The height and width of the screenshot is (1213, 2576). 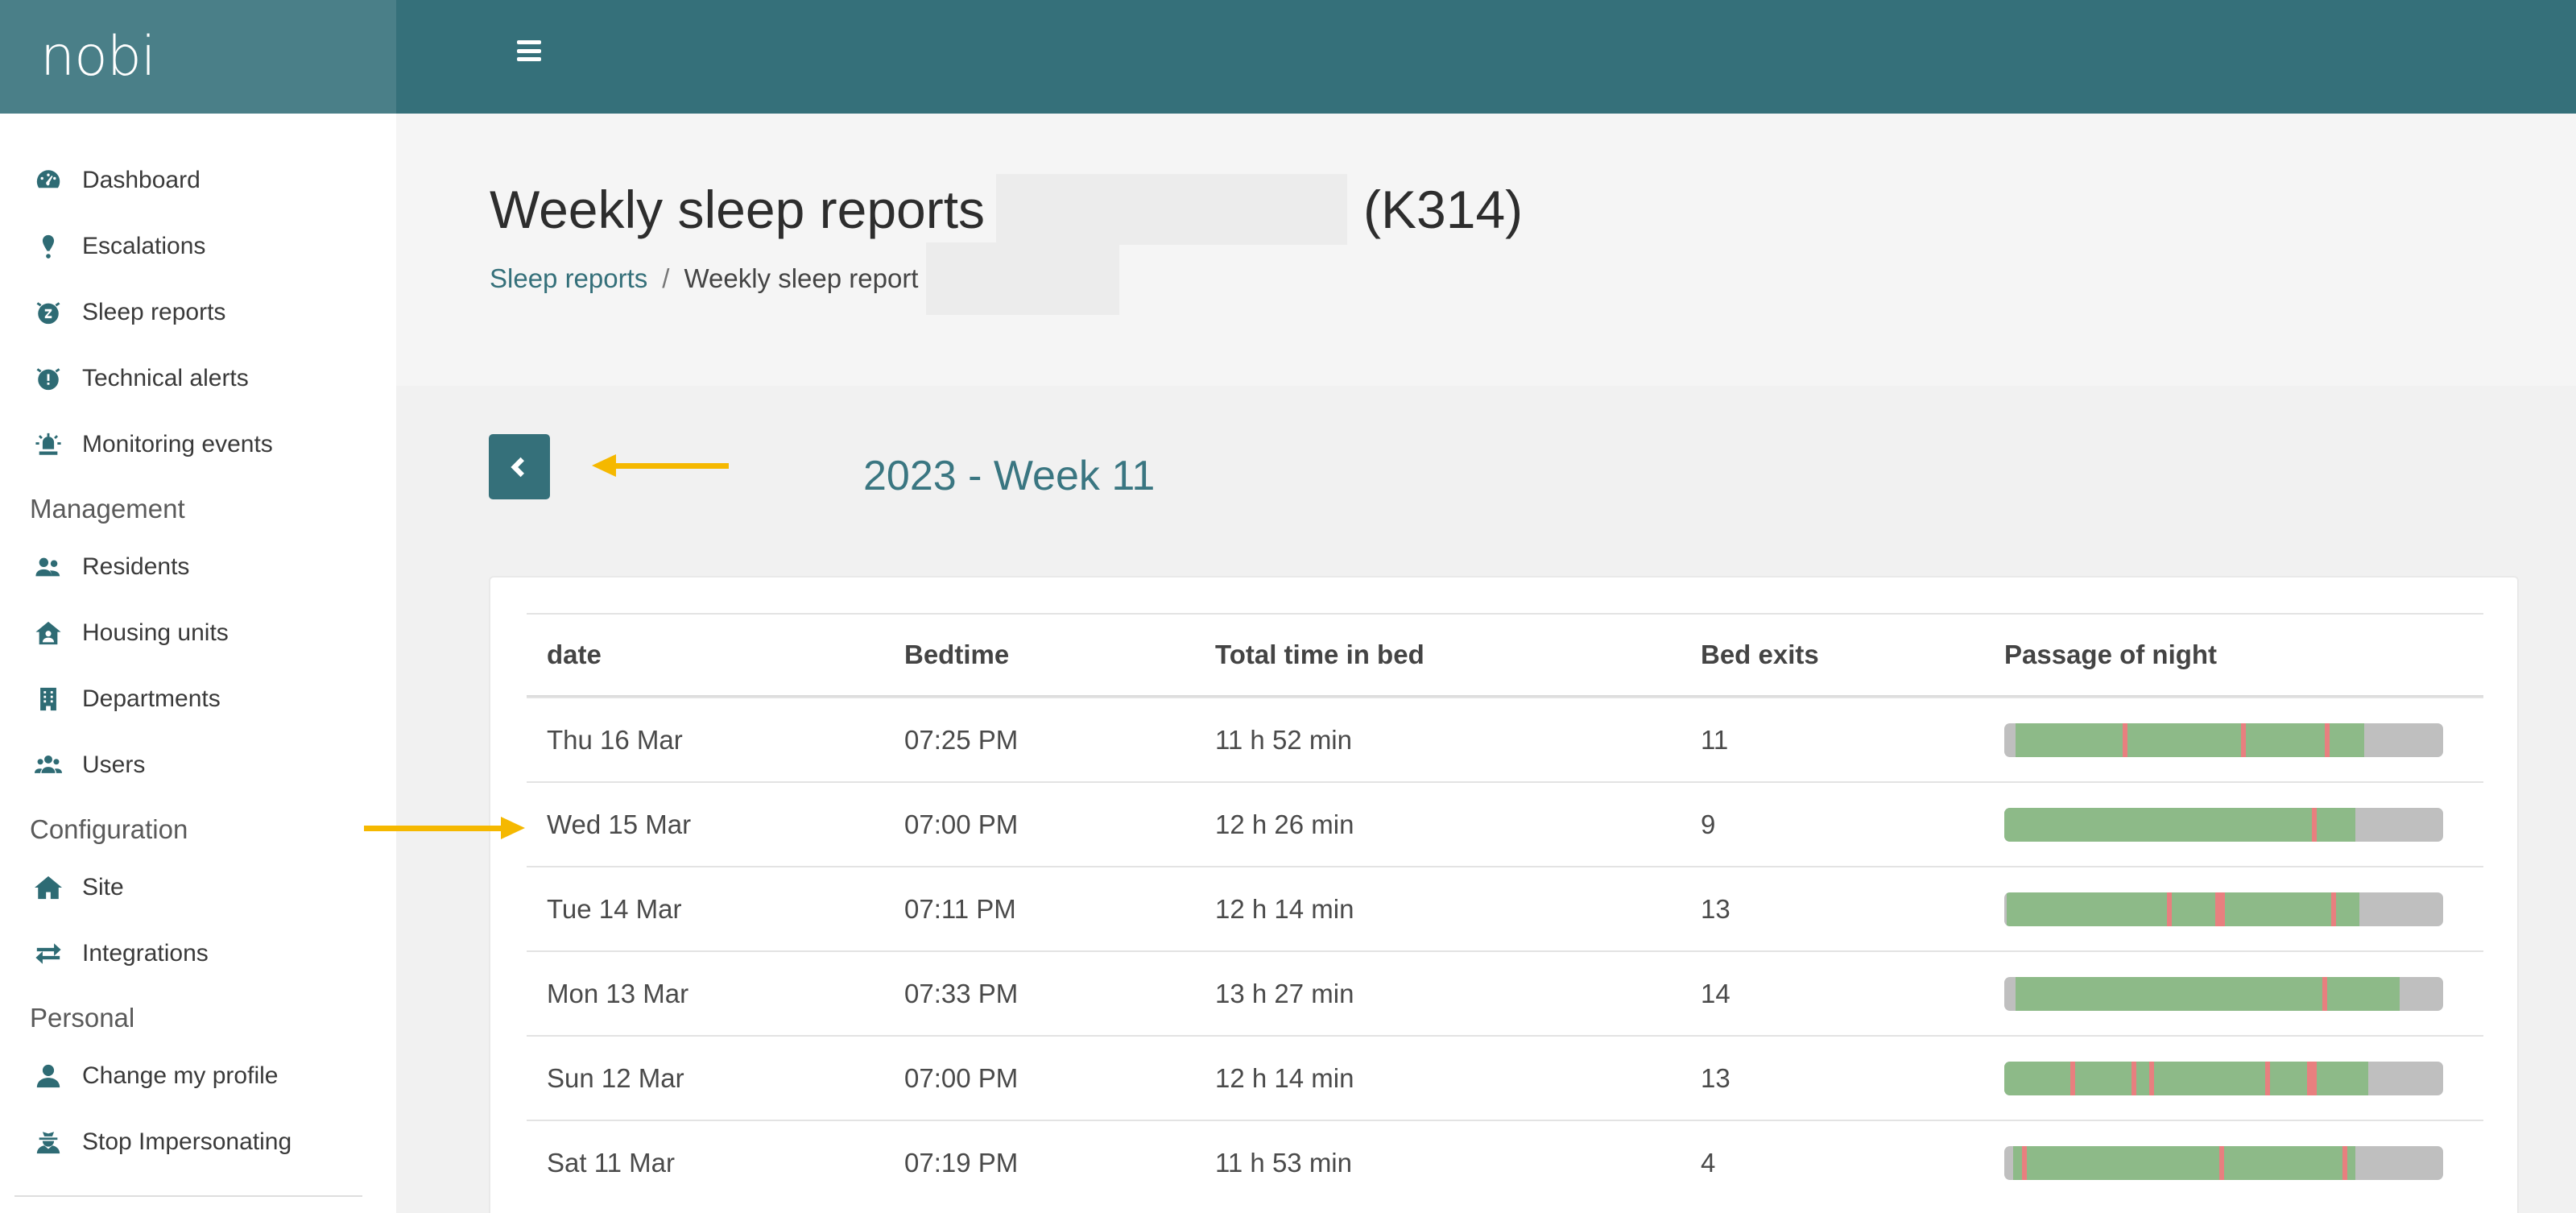 What do you see at coordinates (198, 1142) in the screenshot?
I see `sidebar-item-stop-impersonating: Stop Impersonating` at bounding box center [198, 1142].